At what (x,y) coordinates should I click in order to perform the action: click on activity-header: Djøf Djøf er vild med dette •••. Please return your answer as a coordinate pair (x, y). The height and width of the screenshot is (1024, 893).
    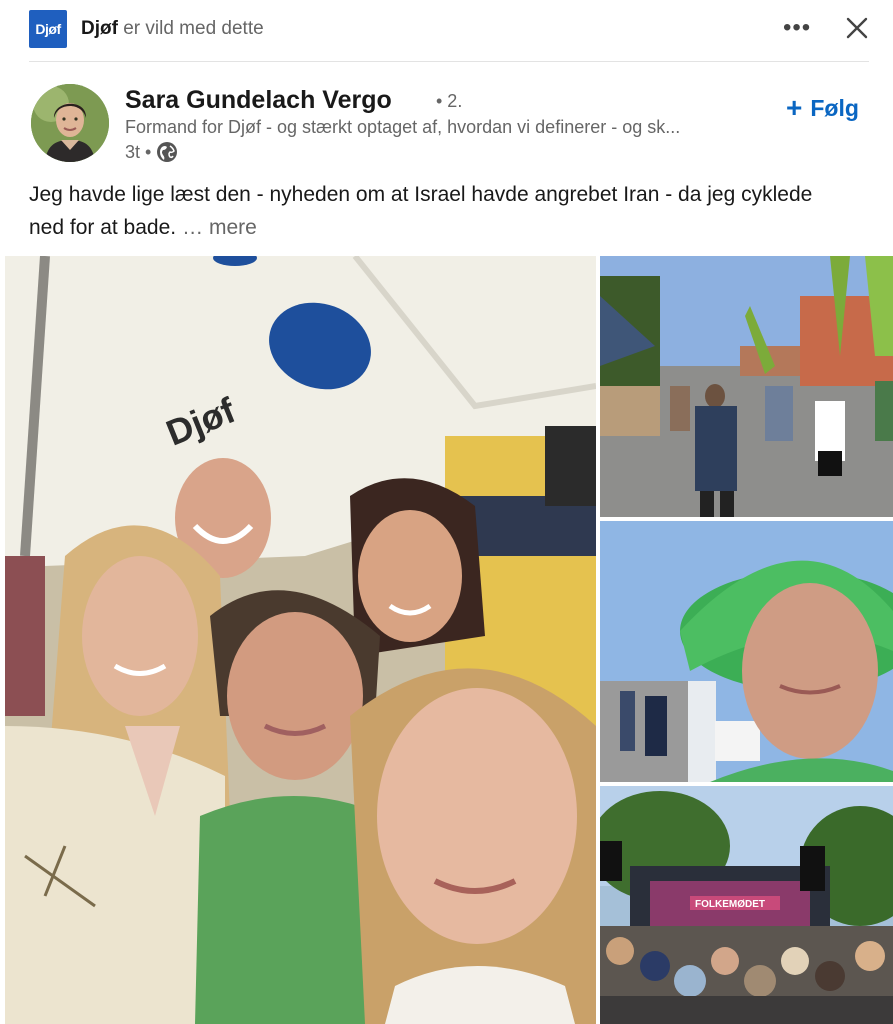
    Looking at the image, I should click on (446, 30).